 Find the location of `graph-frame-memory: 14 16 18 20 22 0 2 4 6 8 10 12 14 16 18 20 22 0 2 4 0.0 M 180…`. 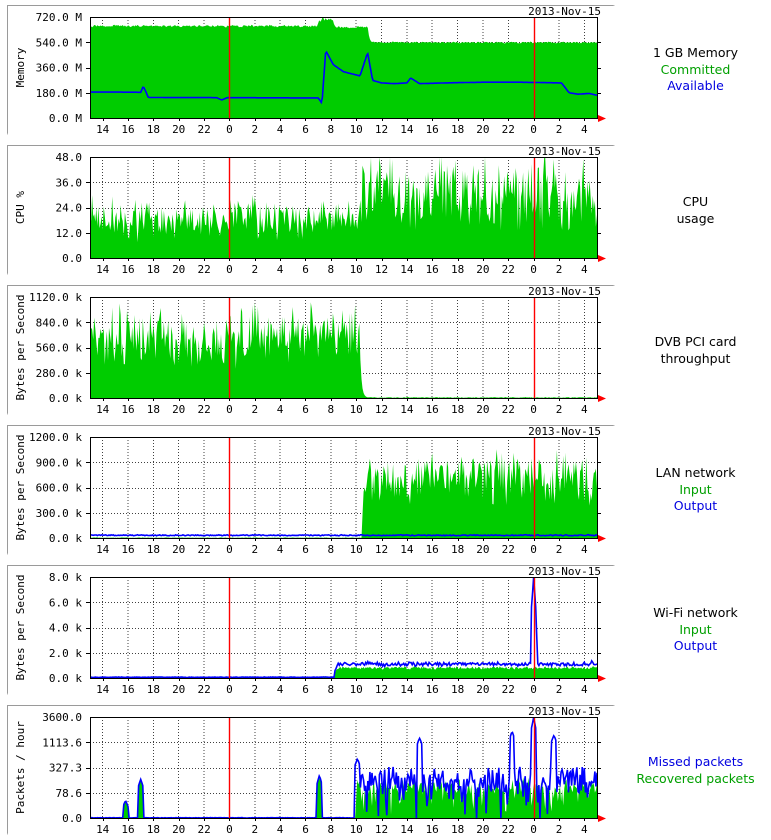

graph-frame-memory: 14 16 18 20 22 0 2 4 6 8 10 12 14 16 18 20 22 0 2 4 0.0 M 180… is located at coordinates (311, 70).